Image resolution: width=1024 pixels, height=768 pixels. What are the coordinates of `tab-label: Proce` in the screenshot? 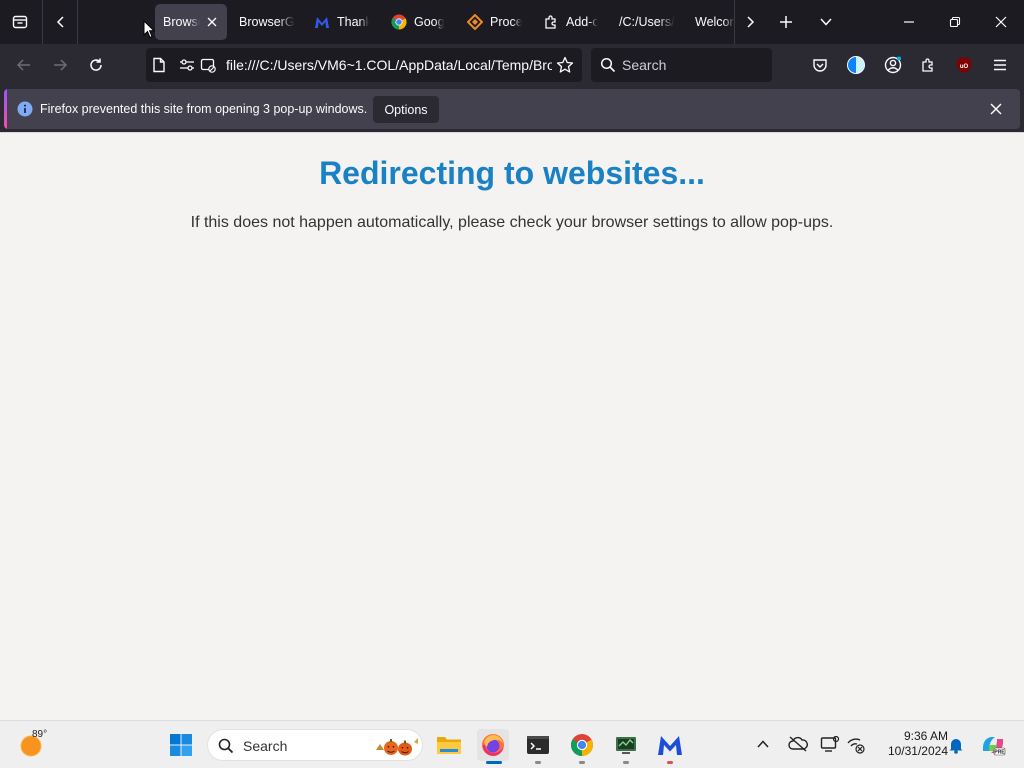 It's located at (506, 22).